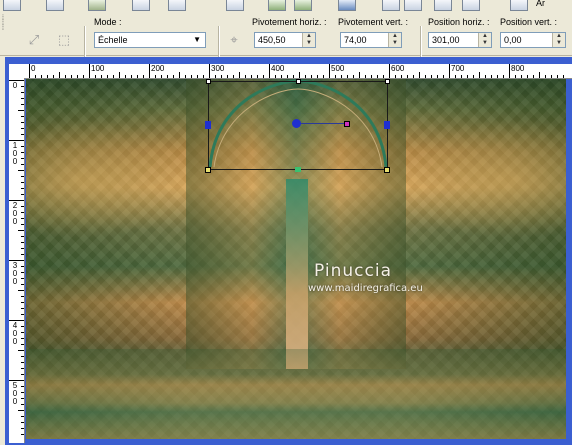  What do you see at coordinates (394, 40) in the screenshot?
I see `pivot-v-spinner: ▲ ▼` at bounding box center [394, 40].